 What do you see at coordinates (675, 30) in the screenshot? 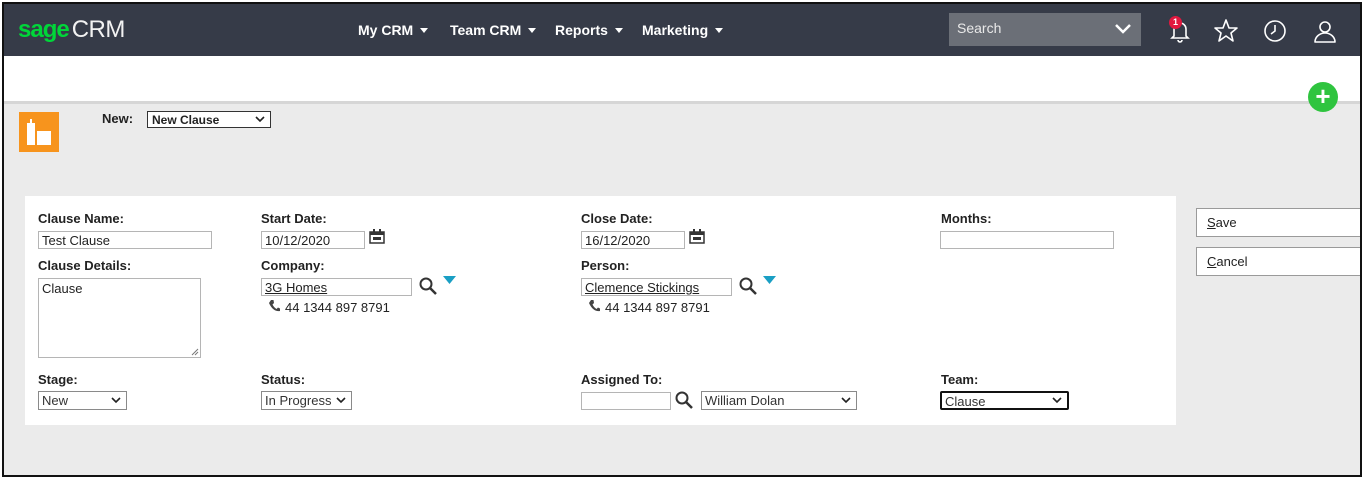
I see `nav-marketing-label: Marketing` at bounding box center [675, 30].